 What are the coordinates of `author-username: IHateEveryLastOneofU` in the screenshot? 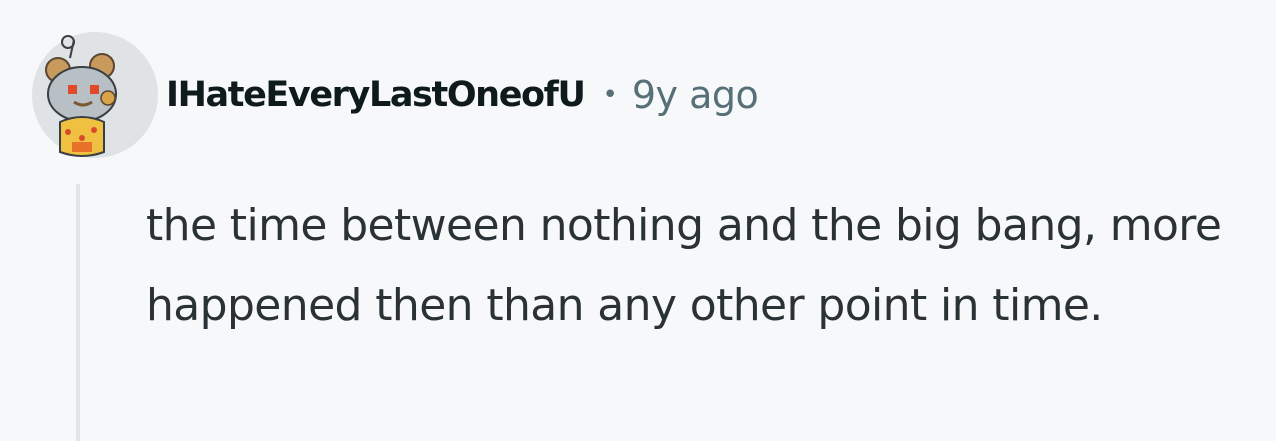 It's located at (376, 95).